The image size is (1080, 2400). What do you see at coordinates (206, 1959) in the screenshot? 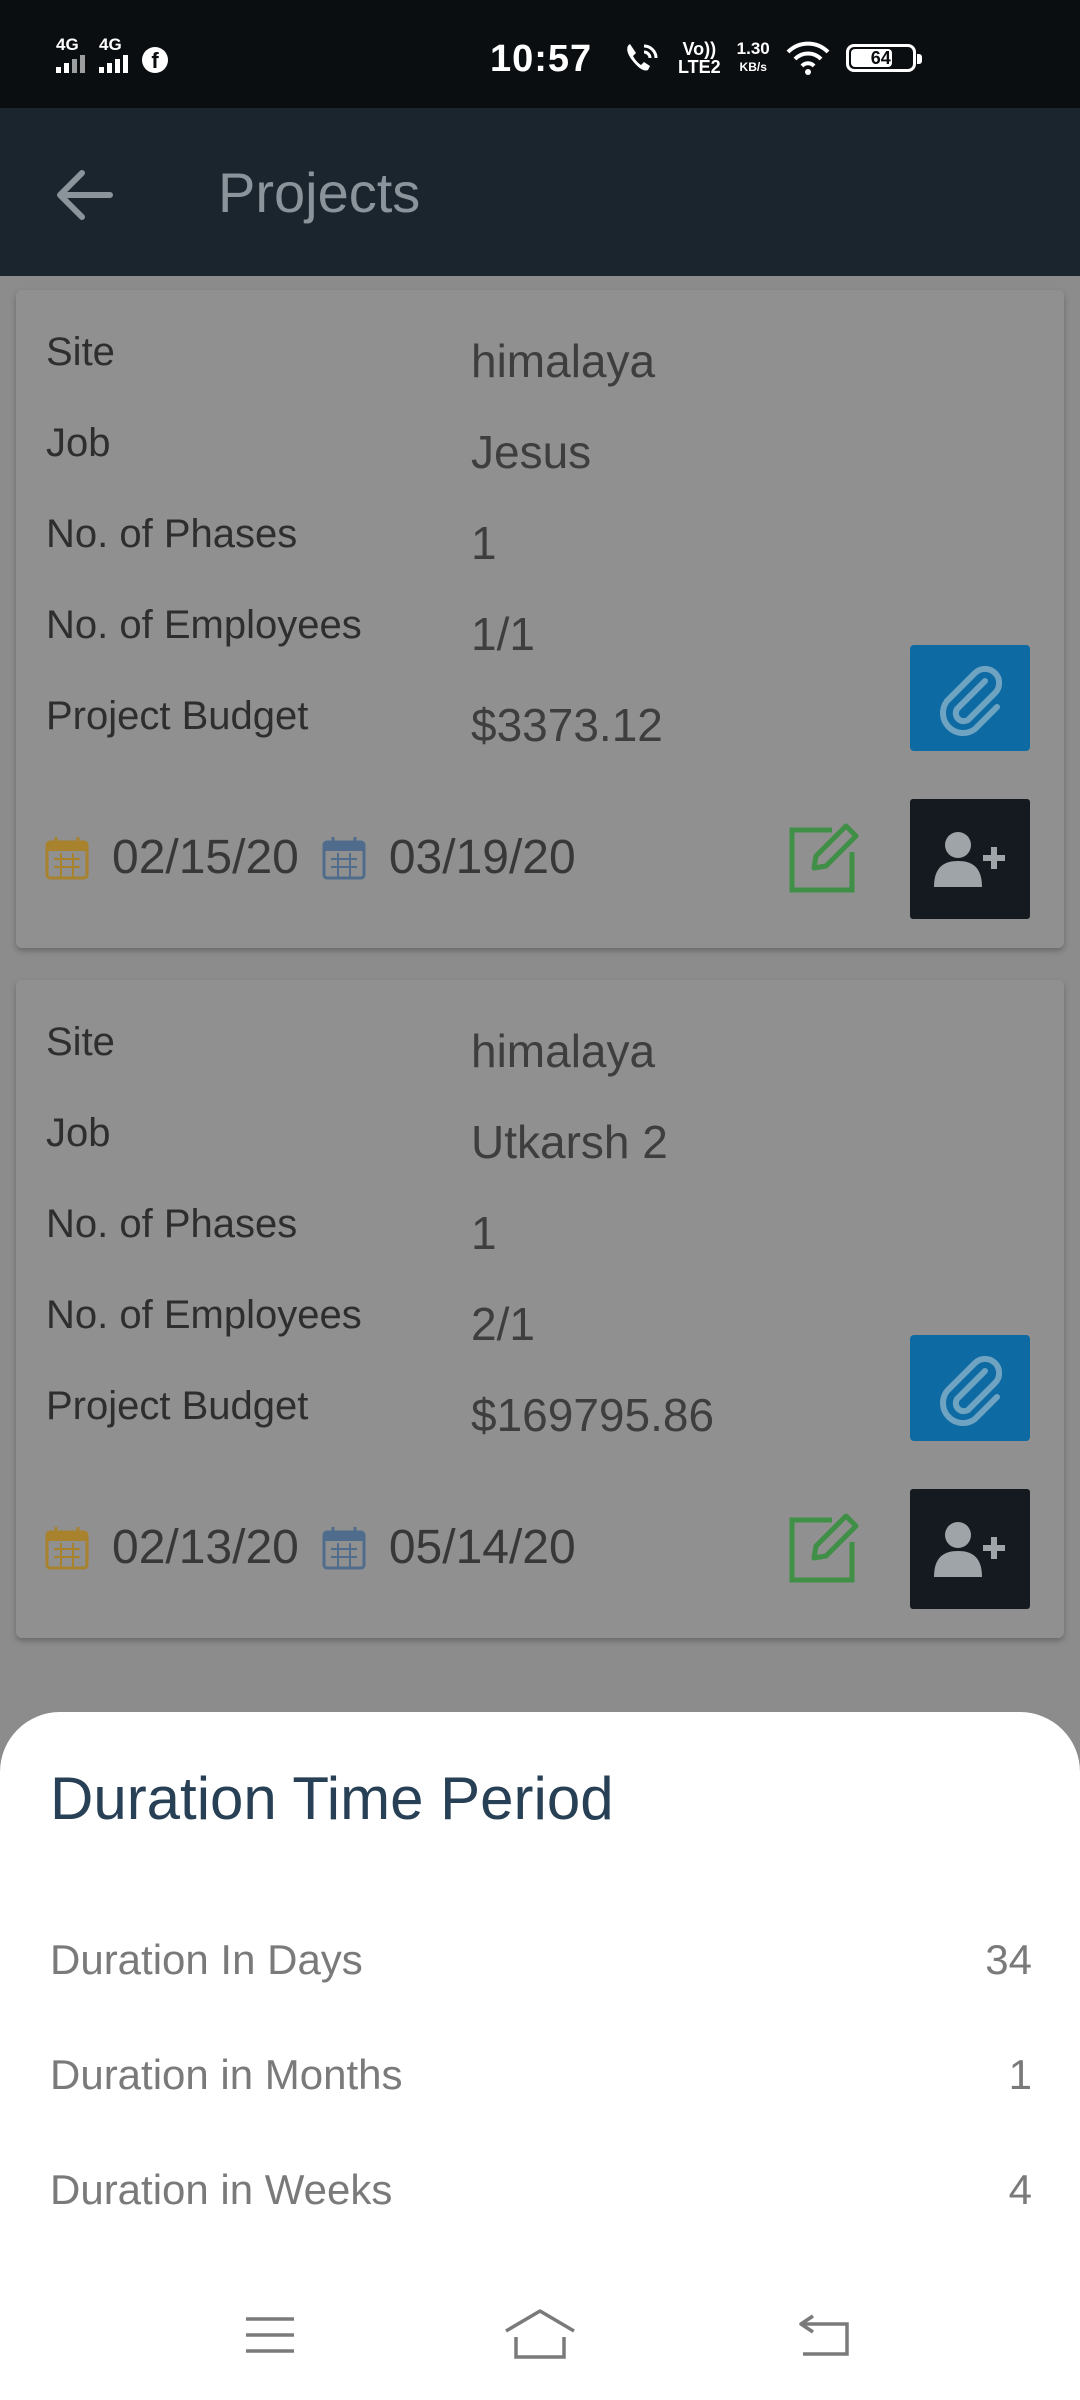
I see `duration-label: Duration In Days` at bounding box center [206, 1959].